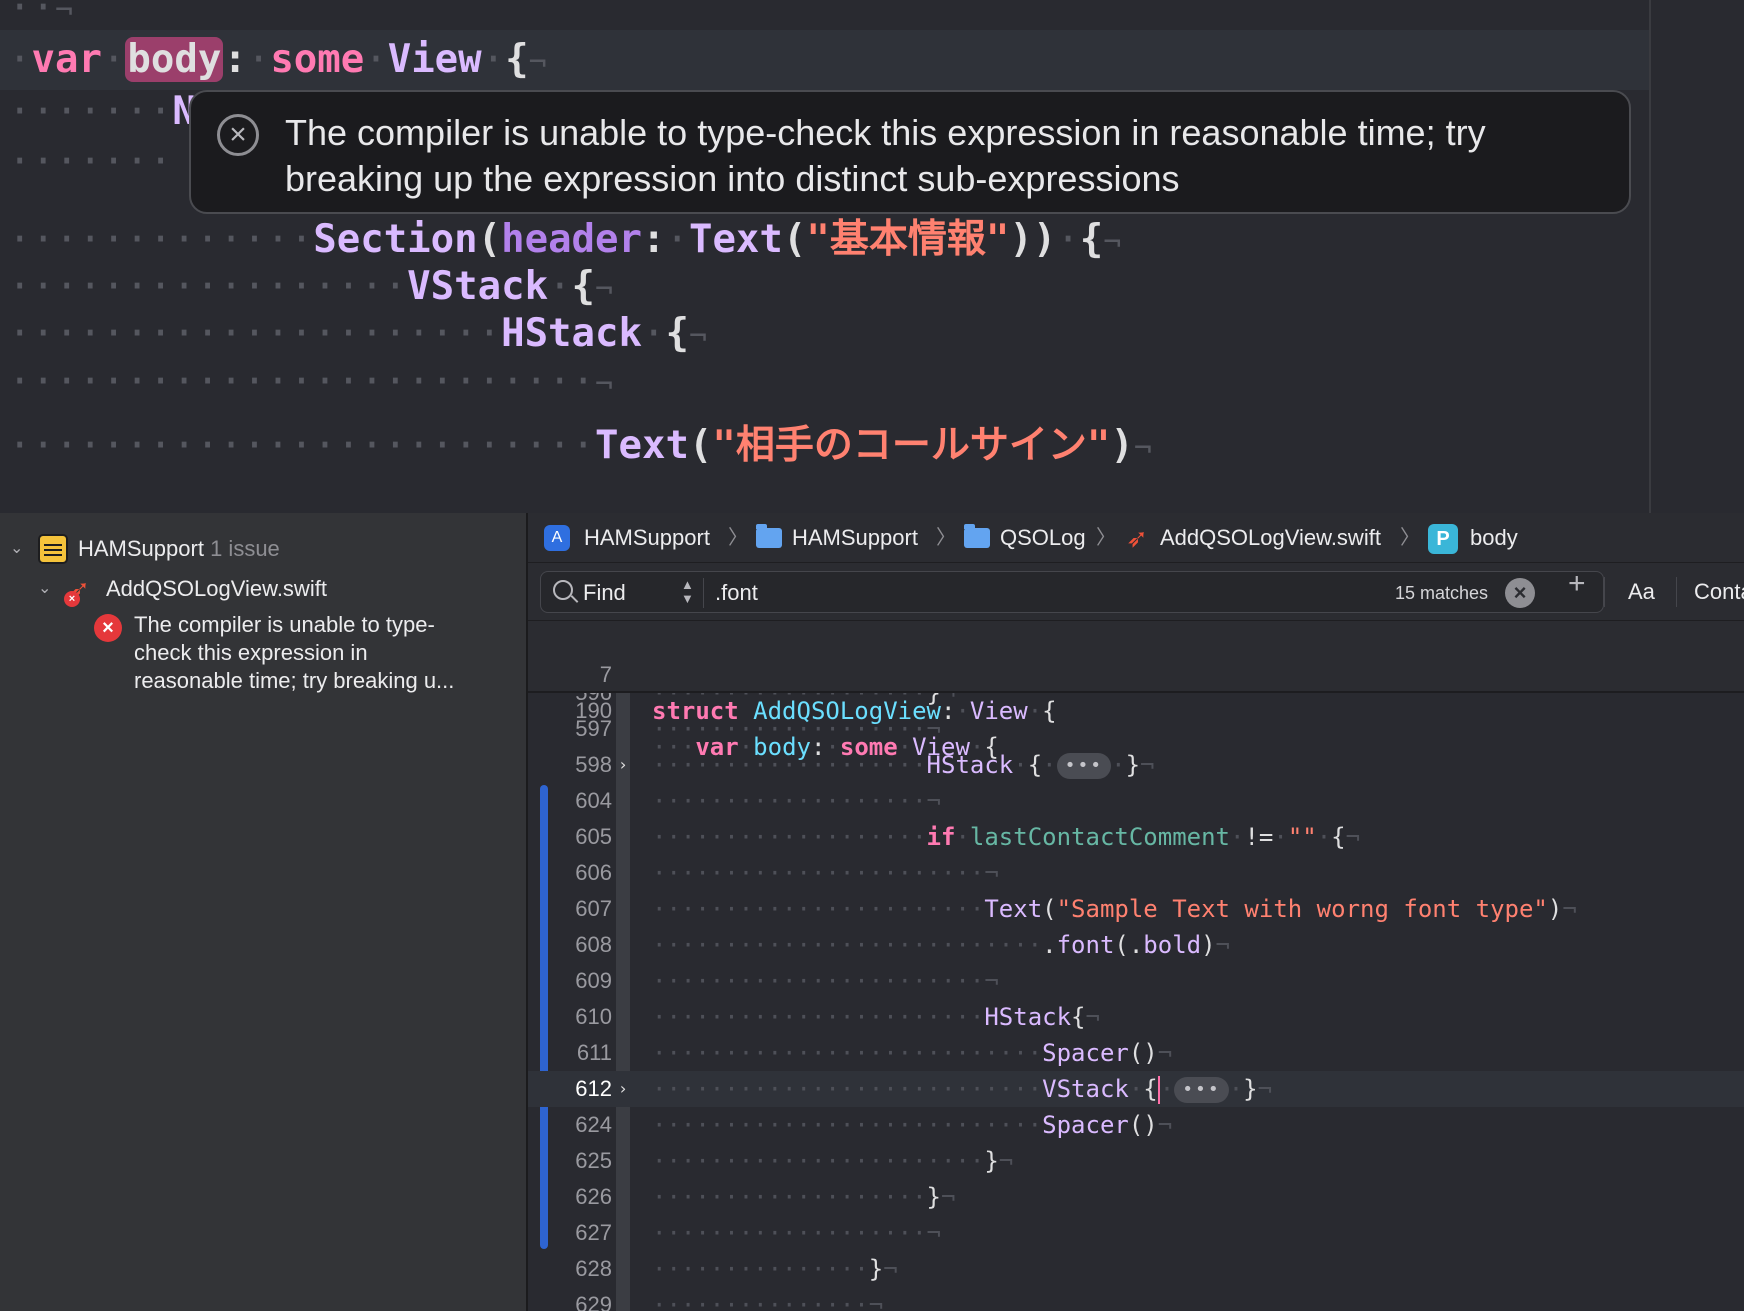 Image resolution: width=1744 pixels, height=1311 pixels. Describe the element at coordinates (995, 593) in the screenshot. I see `find-input` at that location.